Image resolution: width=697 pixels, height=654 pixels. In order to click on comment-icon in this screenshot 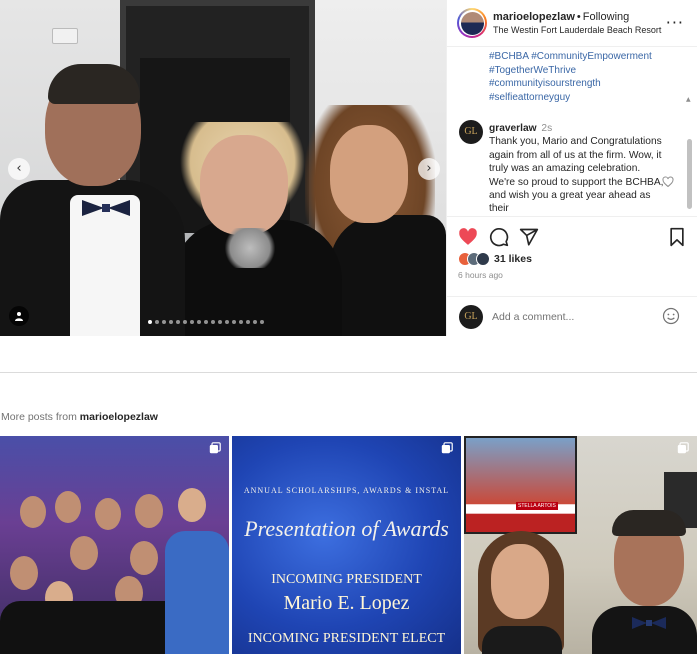, I will do `click(499, 237)`.